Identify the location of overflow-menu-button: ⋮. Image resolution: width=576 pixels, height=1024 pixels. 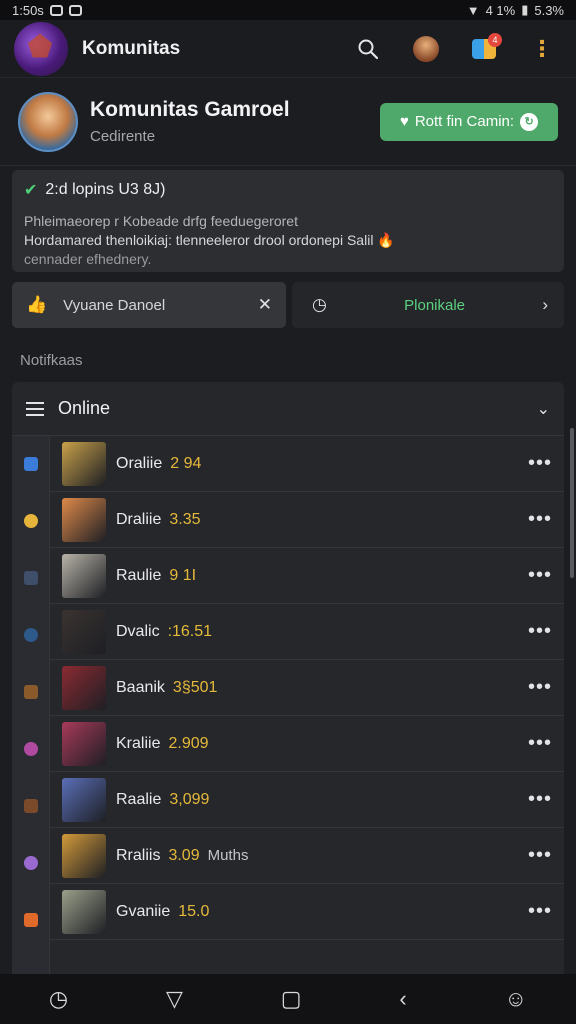
(542, 49).